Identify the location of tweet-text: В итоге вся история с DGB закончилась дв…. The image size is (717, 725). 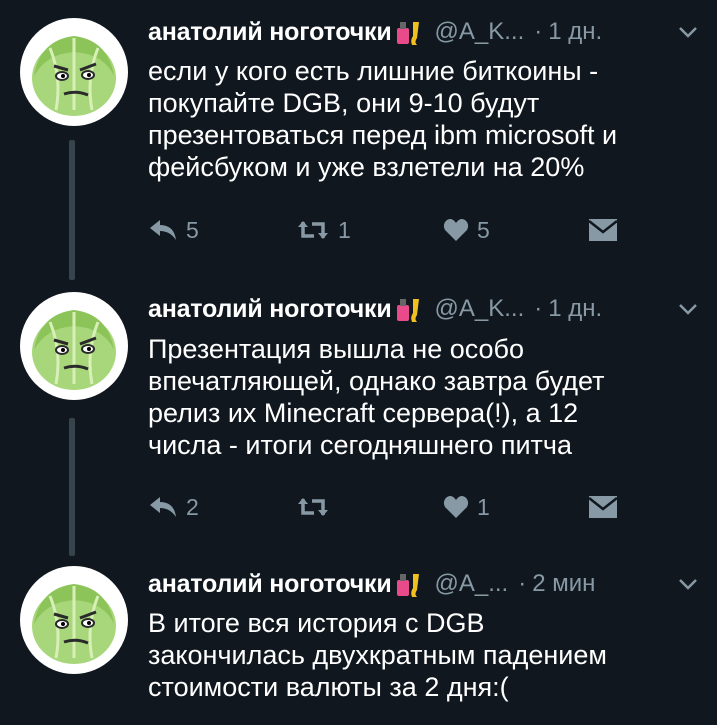
(428, 655).